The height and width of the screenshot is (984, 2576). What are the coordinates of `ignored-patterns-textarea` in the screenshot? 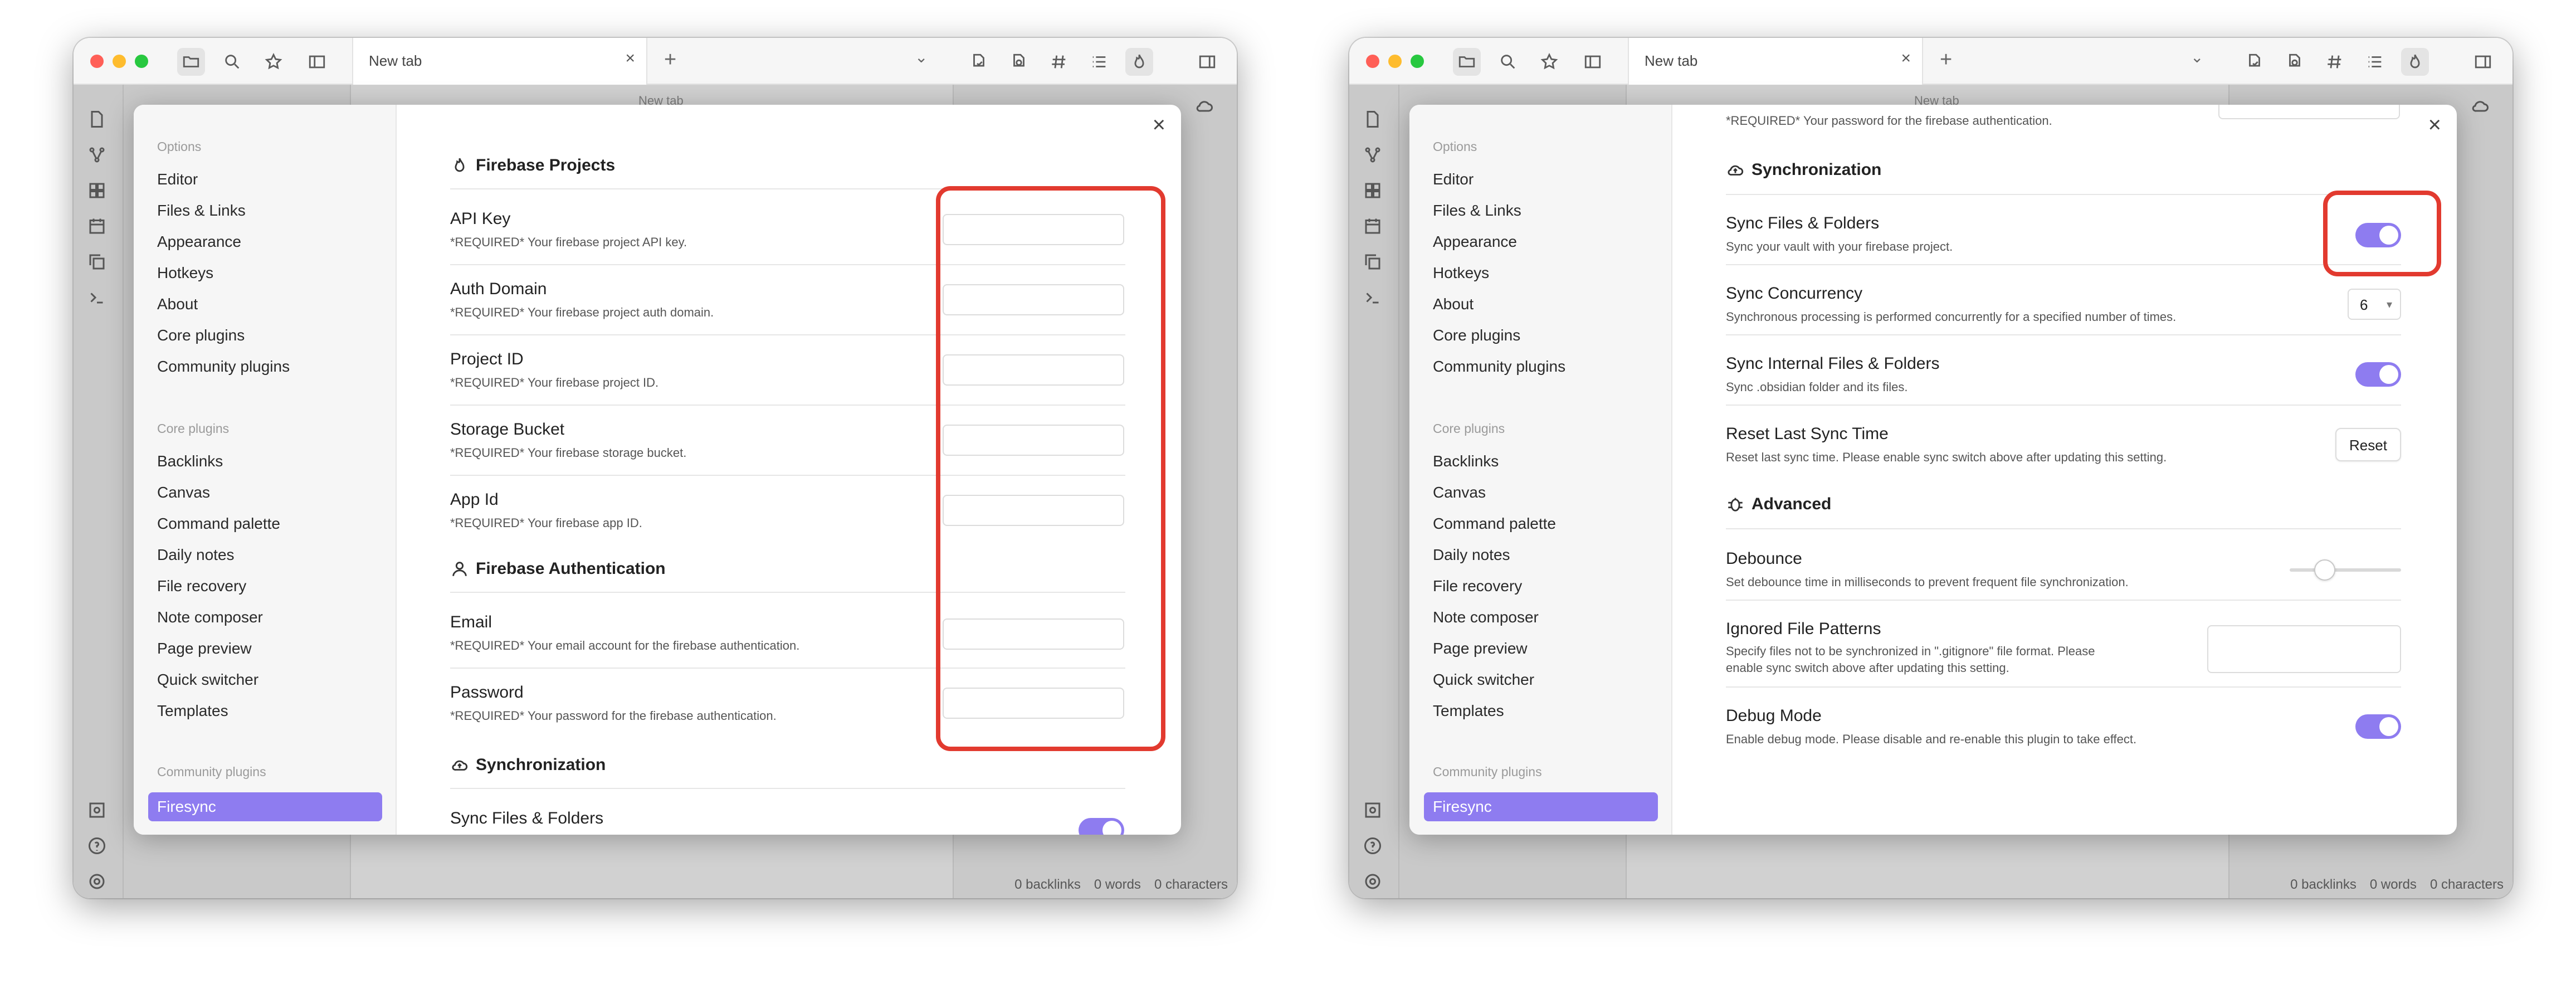 It's located at (2304, 649).